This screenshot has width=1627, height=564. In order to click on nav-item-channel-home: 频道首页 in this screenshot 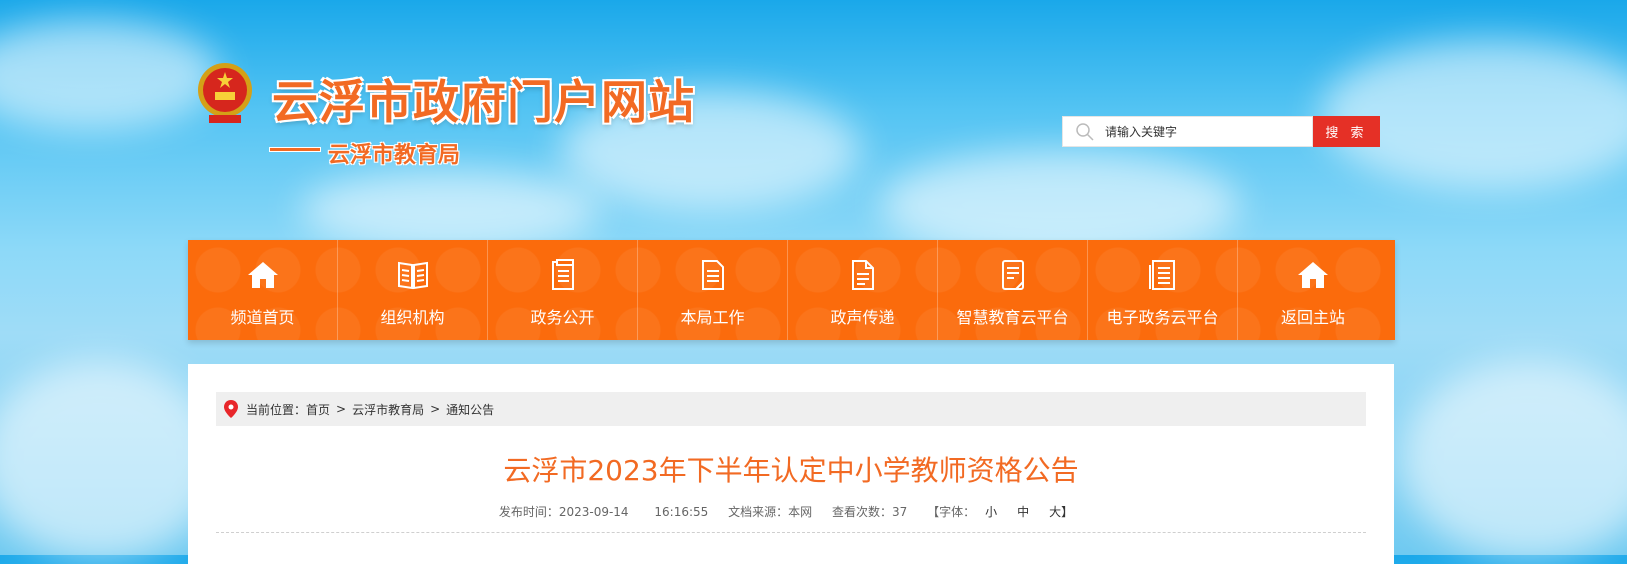, I will do `click(263, 290)`.